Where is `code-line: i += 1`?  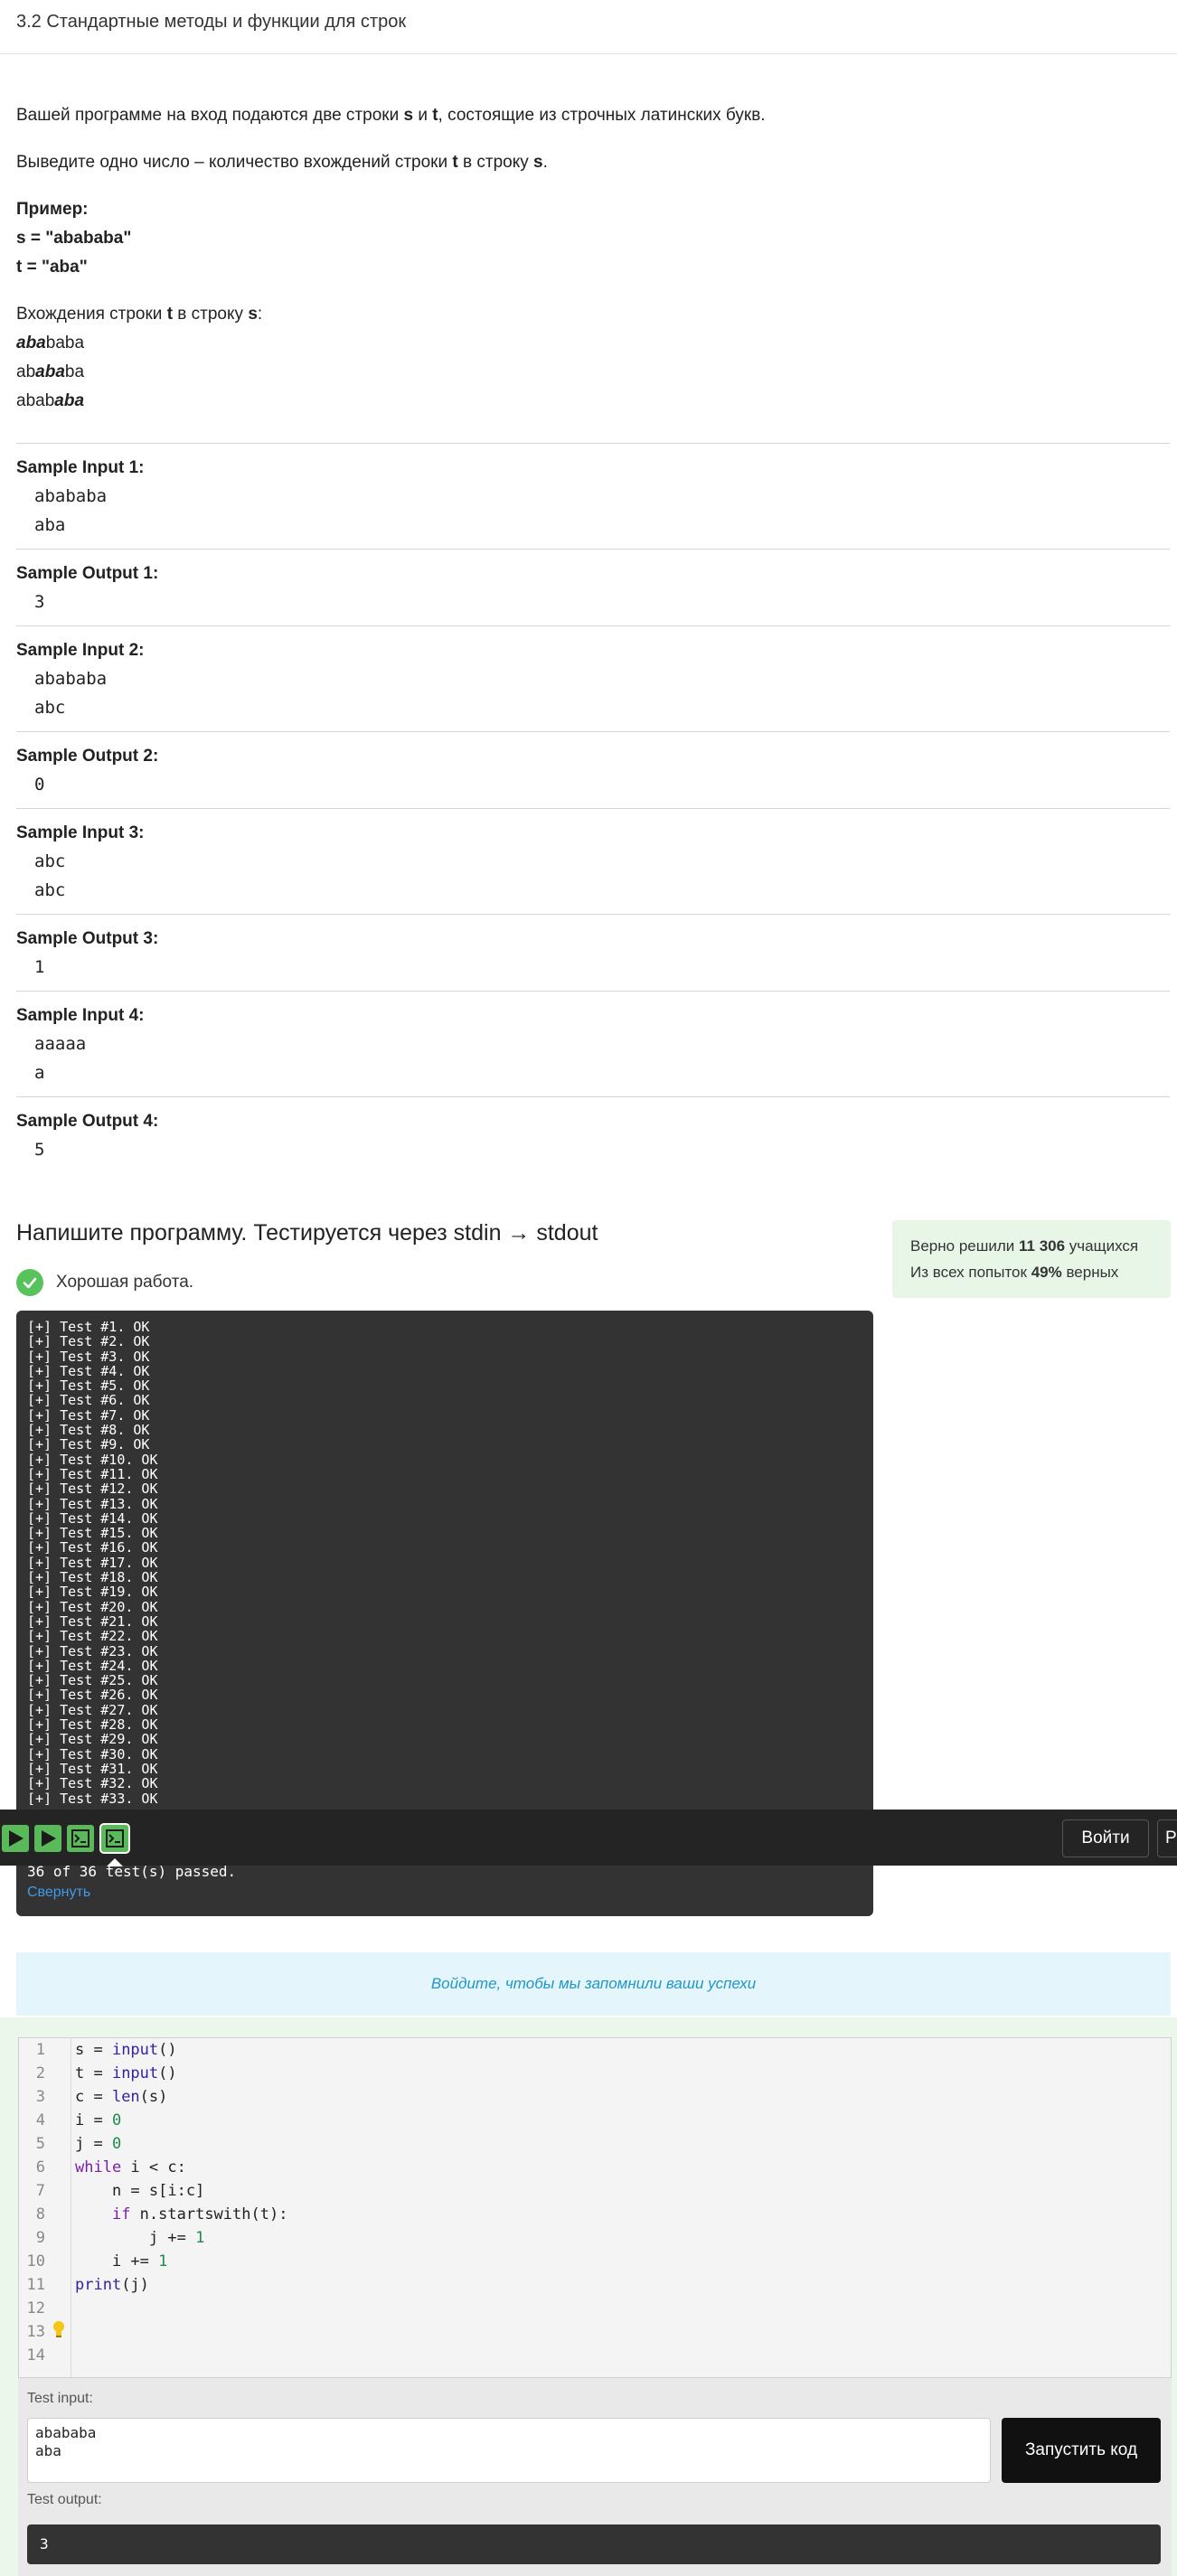
code-line: i += 1 is located at coordinates (181, 2262).